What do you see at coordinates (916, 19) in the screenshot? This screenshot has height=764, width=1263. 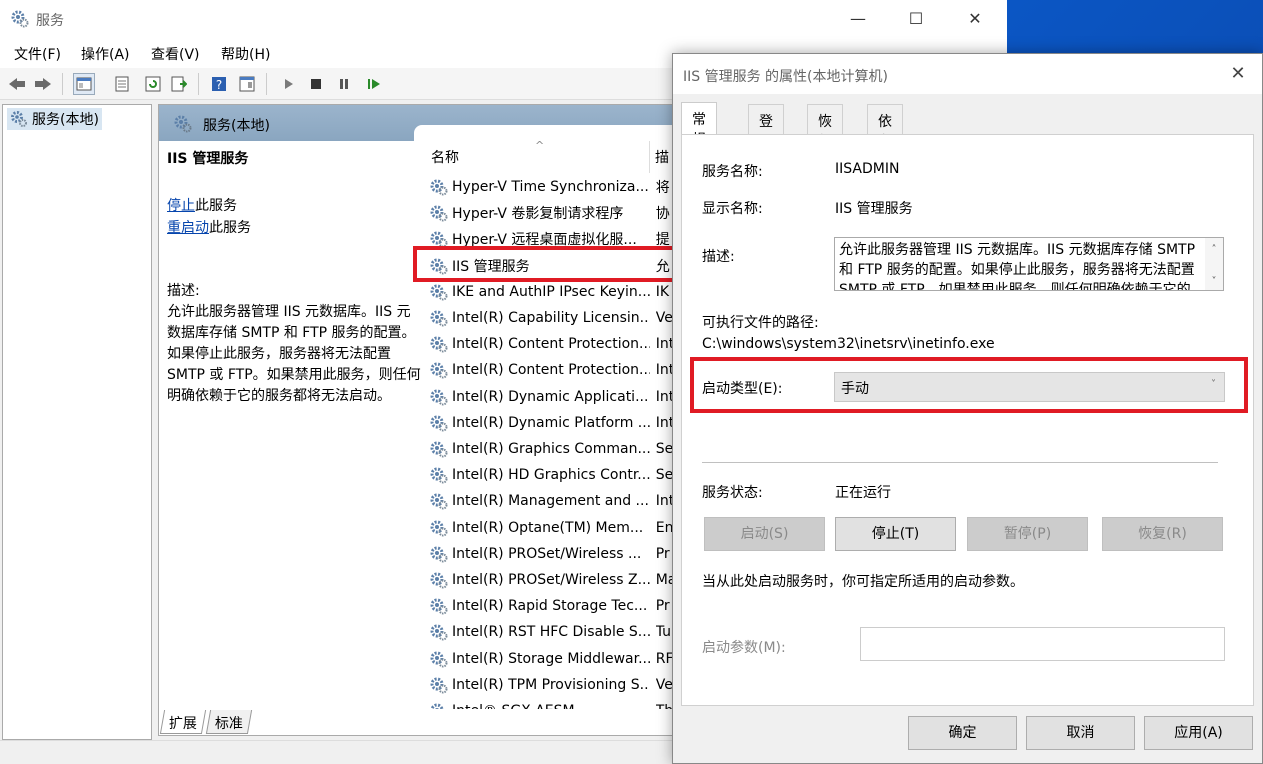 I see `maximize-button: ☐` at bounding box center [916, 19].